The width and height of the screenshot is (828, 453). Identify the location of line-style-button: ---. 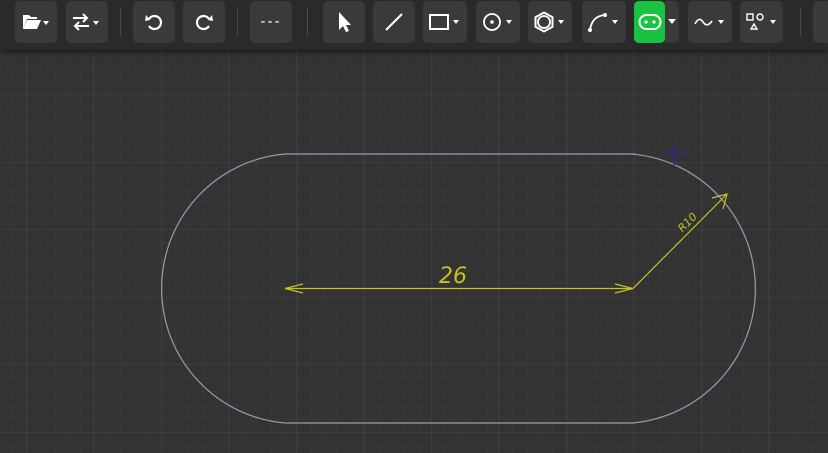
(271, 22).